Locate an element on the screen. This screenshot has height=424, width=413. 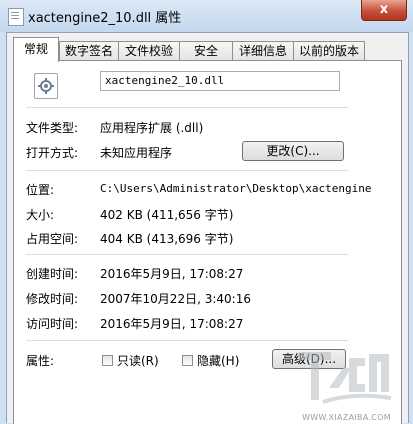
hidden-label: 隐藏(H) is located at coordinates (218, 360).